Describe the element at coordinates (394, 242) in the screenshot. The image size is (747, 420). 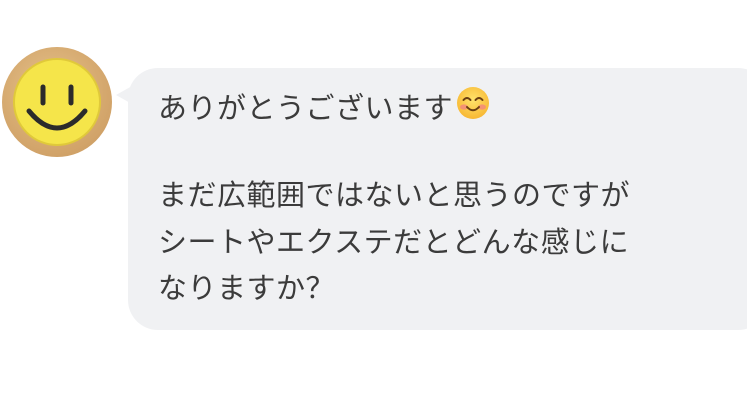
I see `message-line: シートやエクステだとどんな感じに` at that location.